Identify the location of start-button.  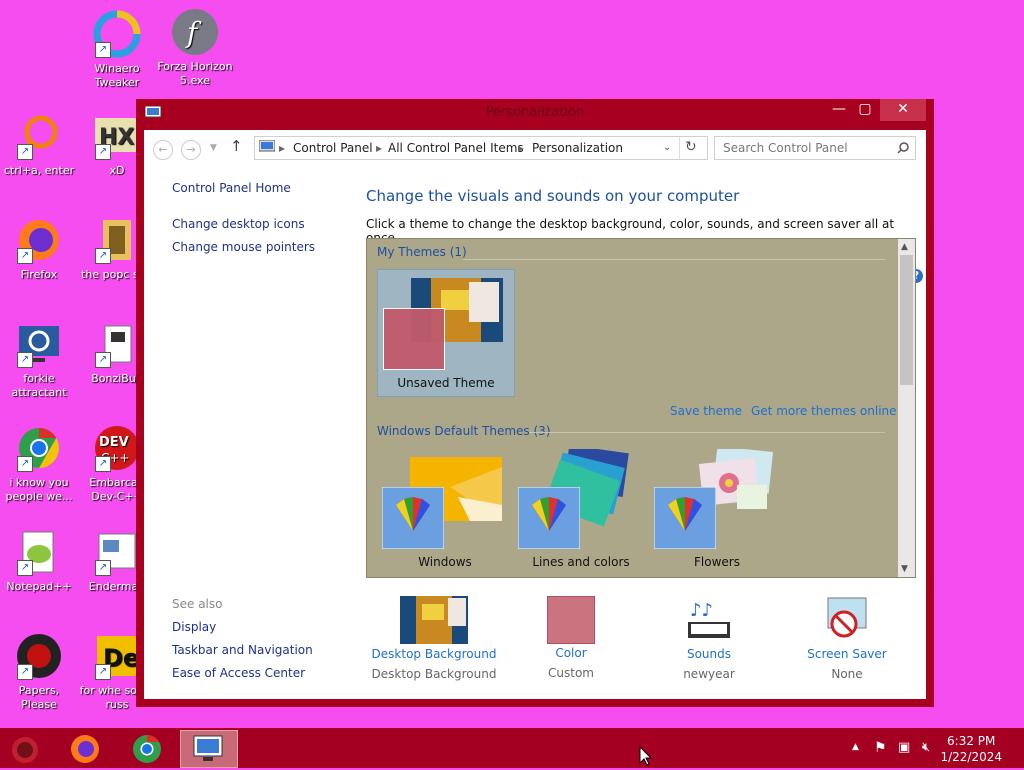
(25, 749).